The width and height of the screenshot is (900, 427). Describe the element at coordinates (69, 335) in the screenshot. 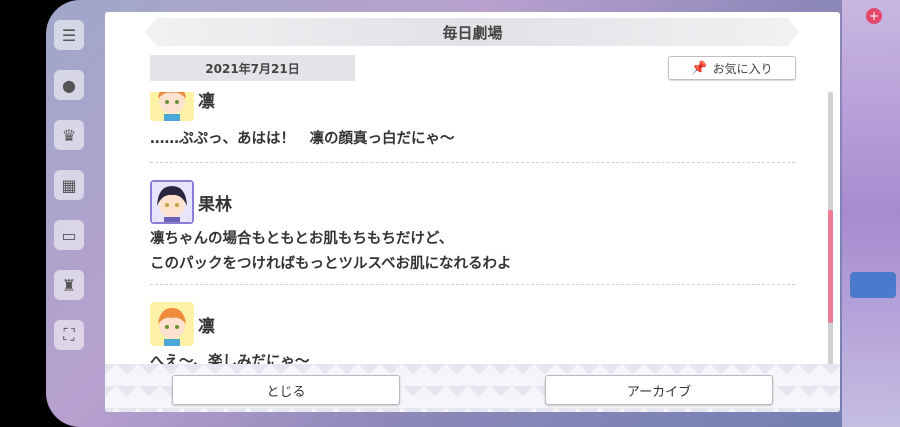

I see `expand-icon: ⛶` at that location.